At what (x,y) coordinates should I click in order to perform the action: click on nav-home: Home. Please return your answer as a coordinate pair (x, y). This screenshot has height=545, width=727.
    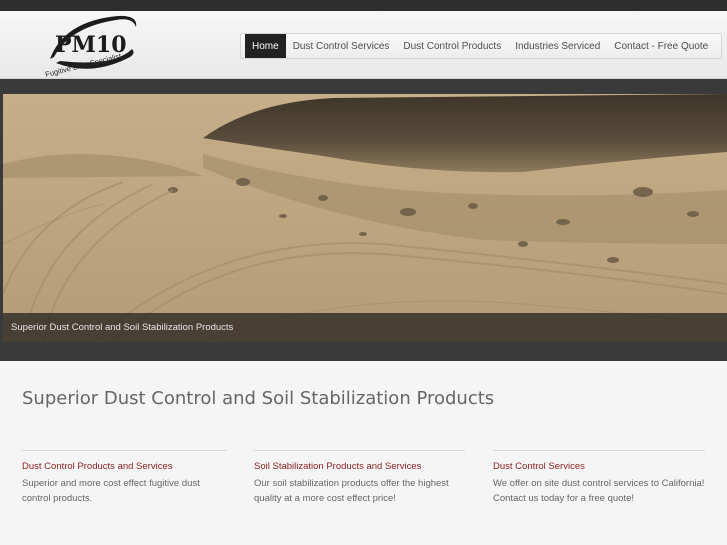
    Looking at the image, I should click on (265, 46).